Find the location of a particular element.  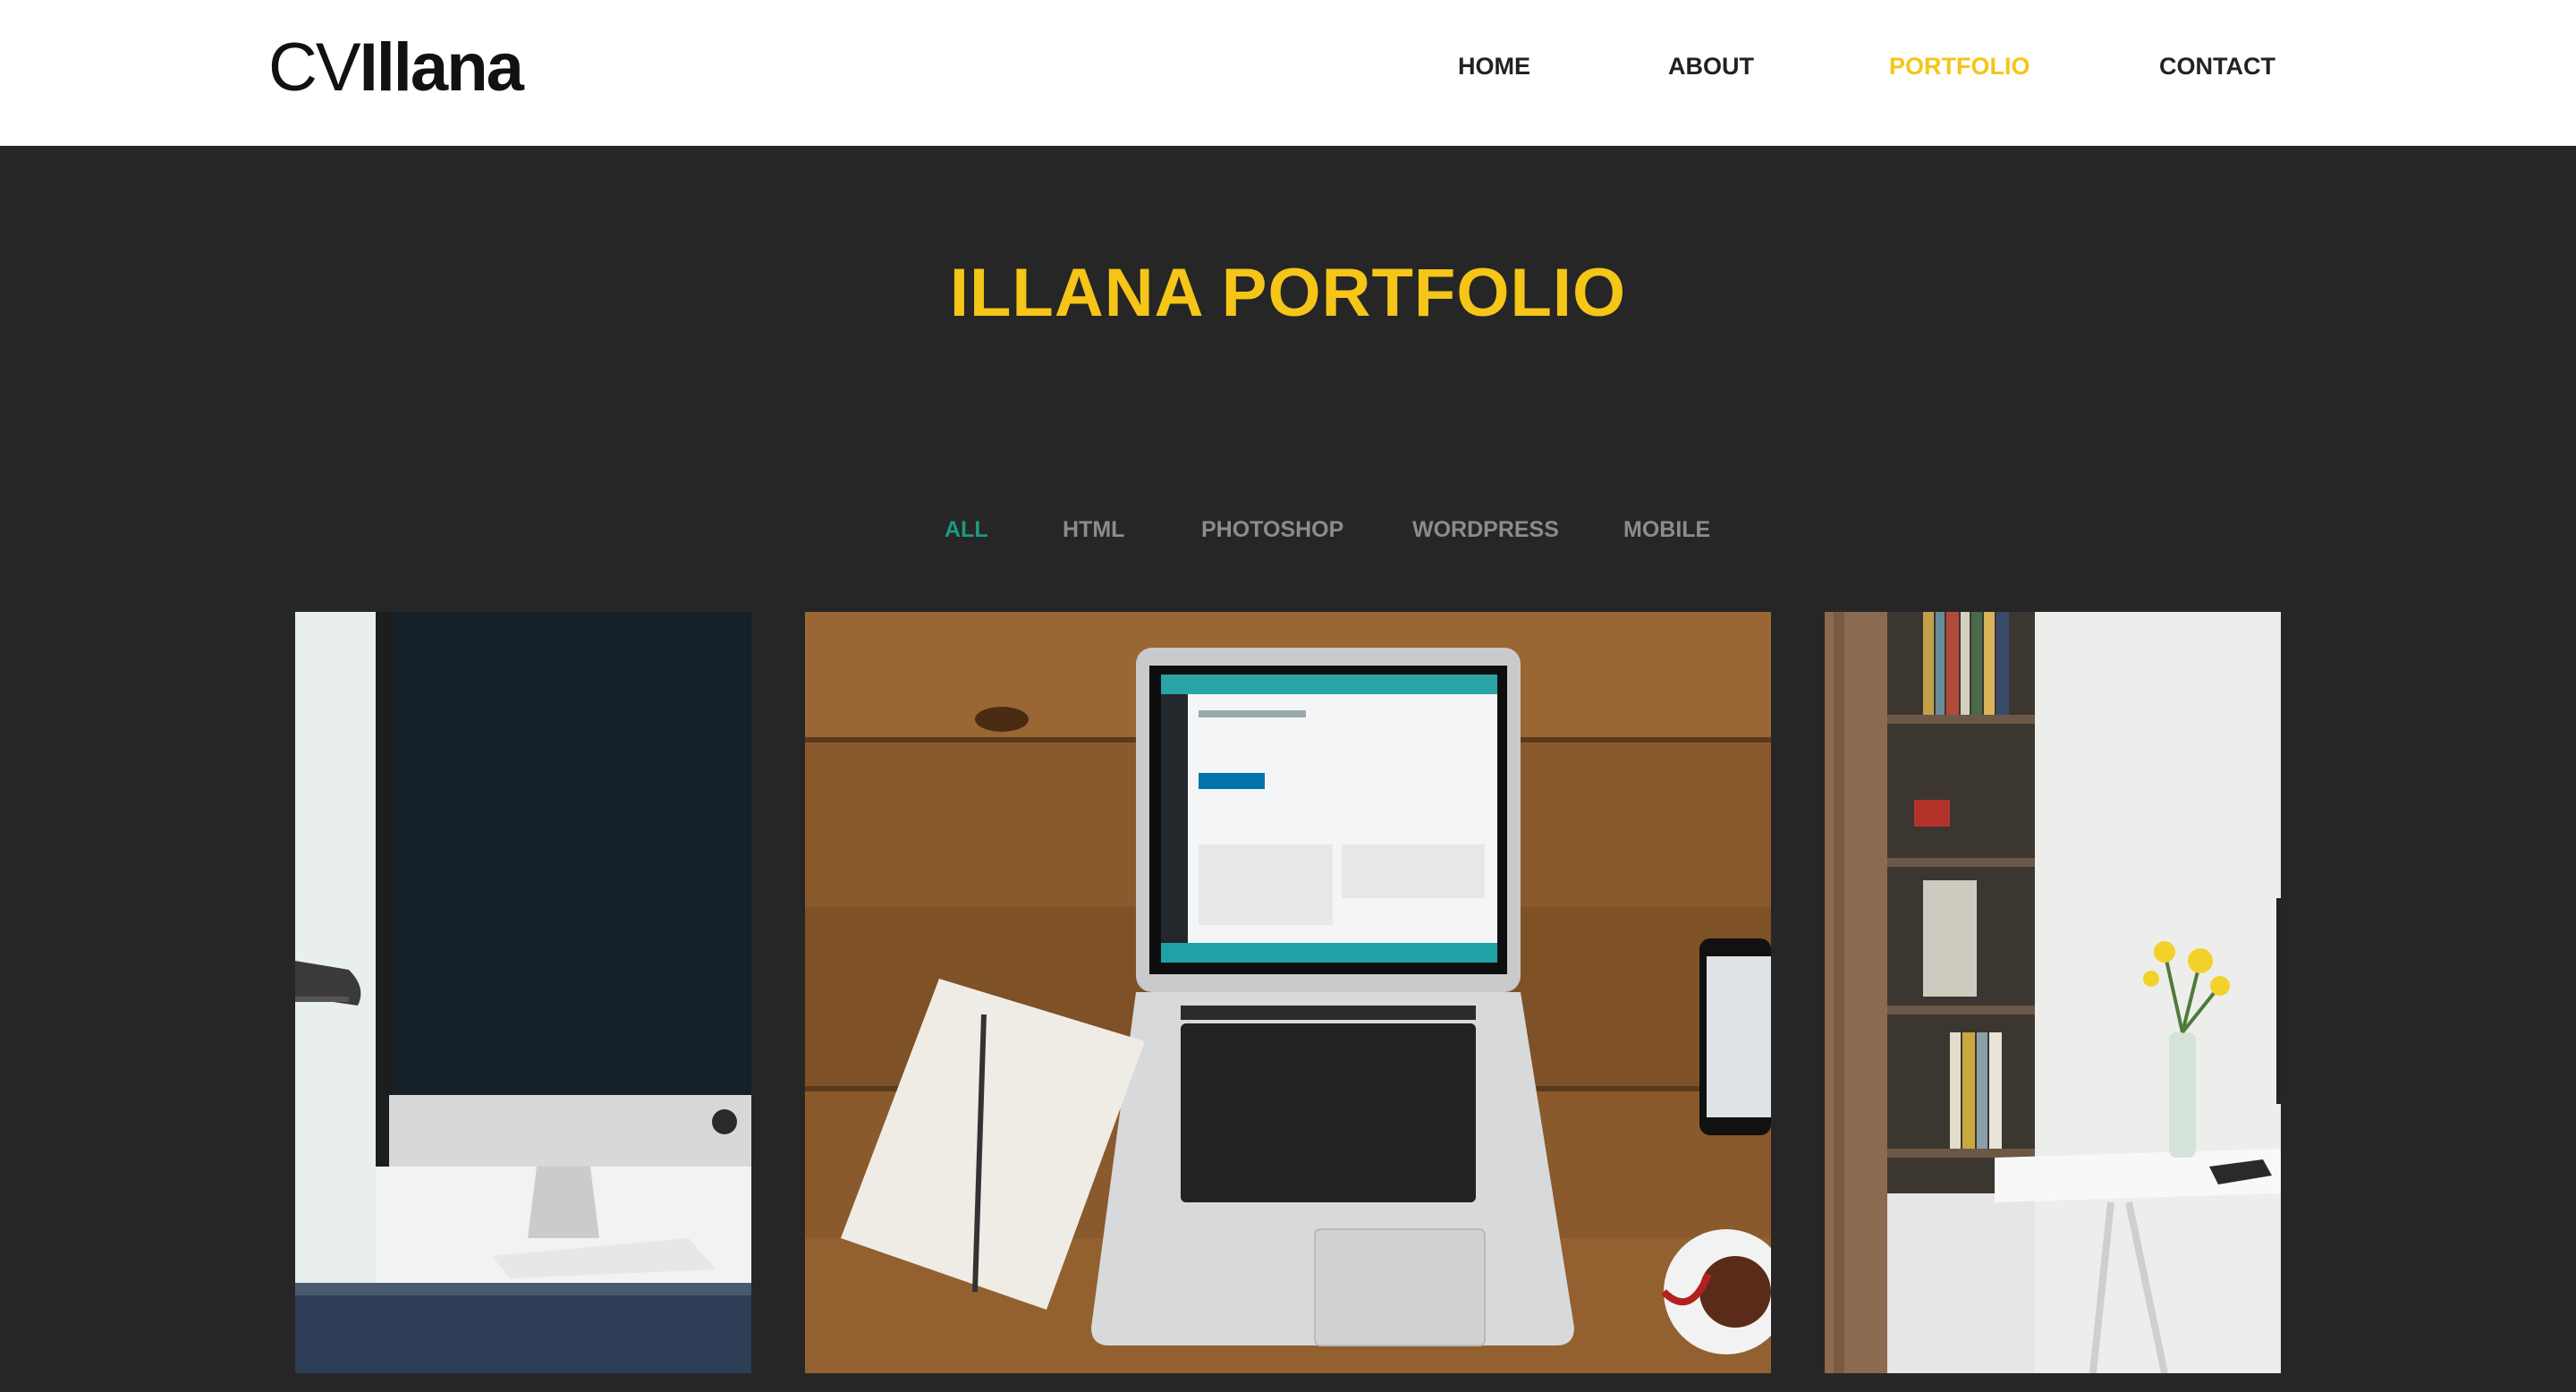

site-logo: CVIllana is located at coordinates (396, 68).